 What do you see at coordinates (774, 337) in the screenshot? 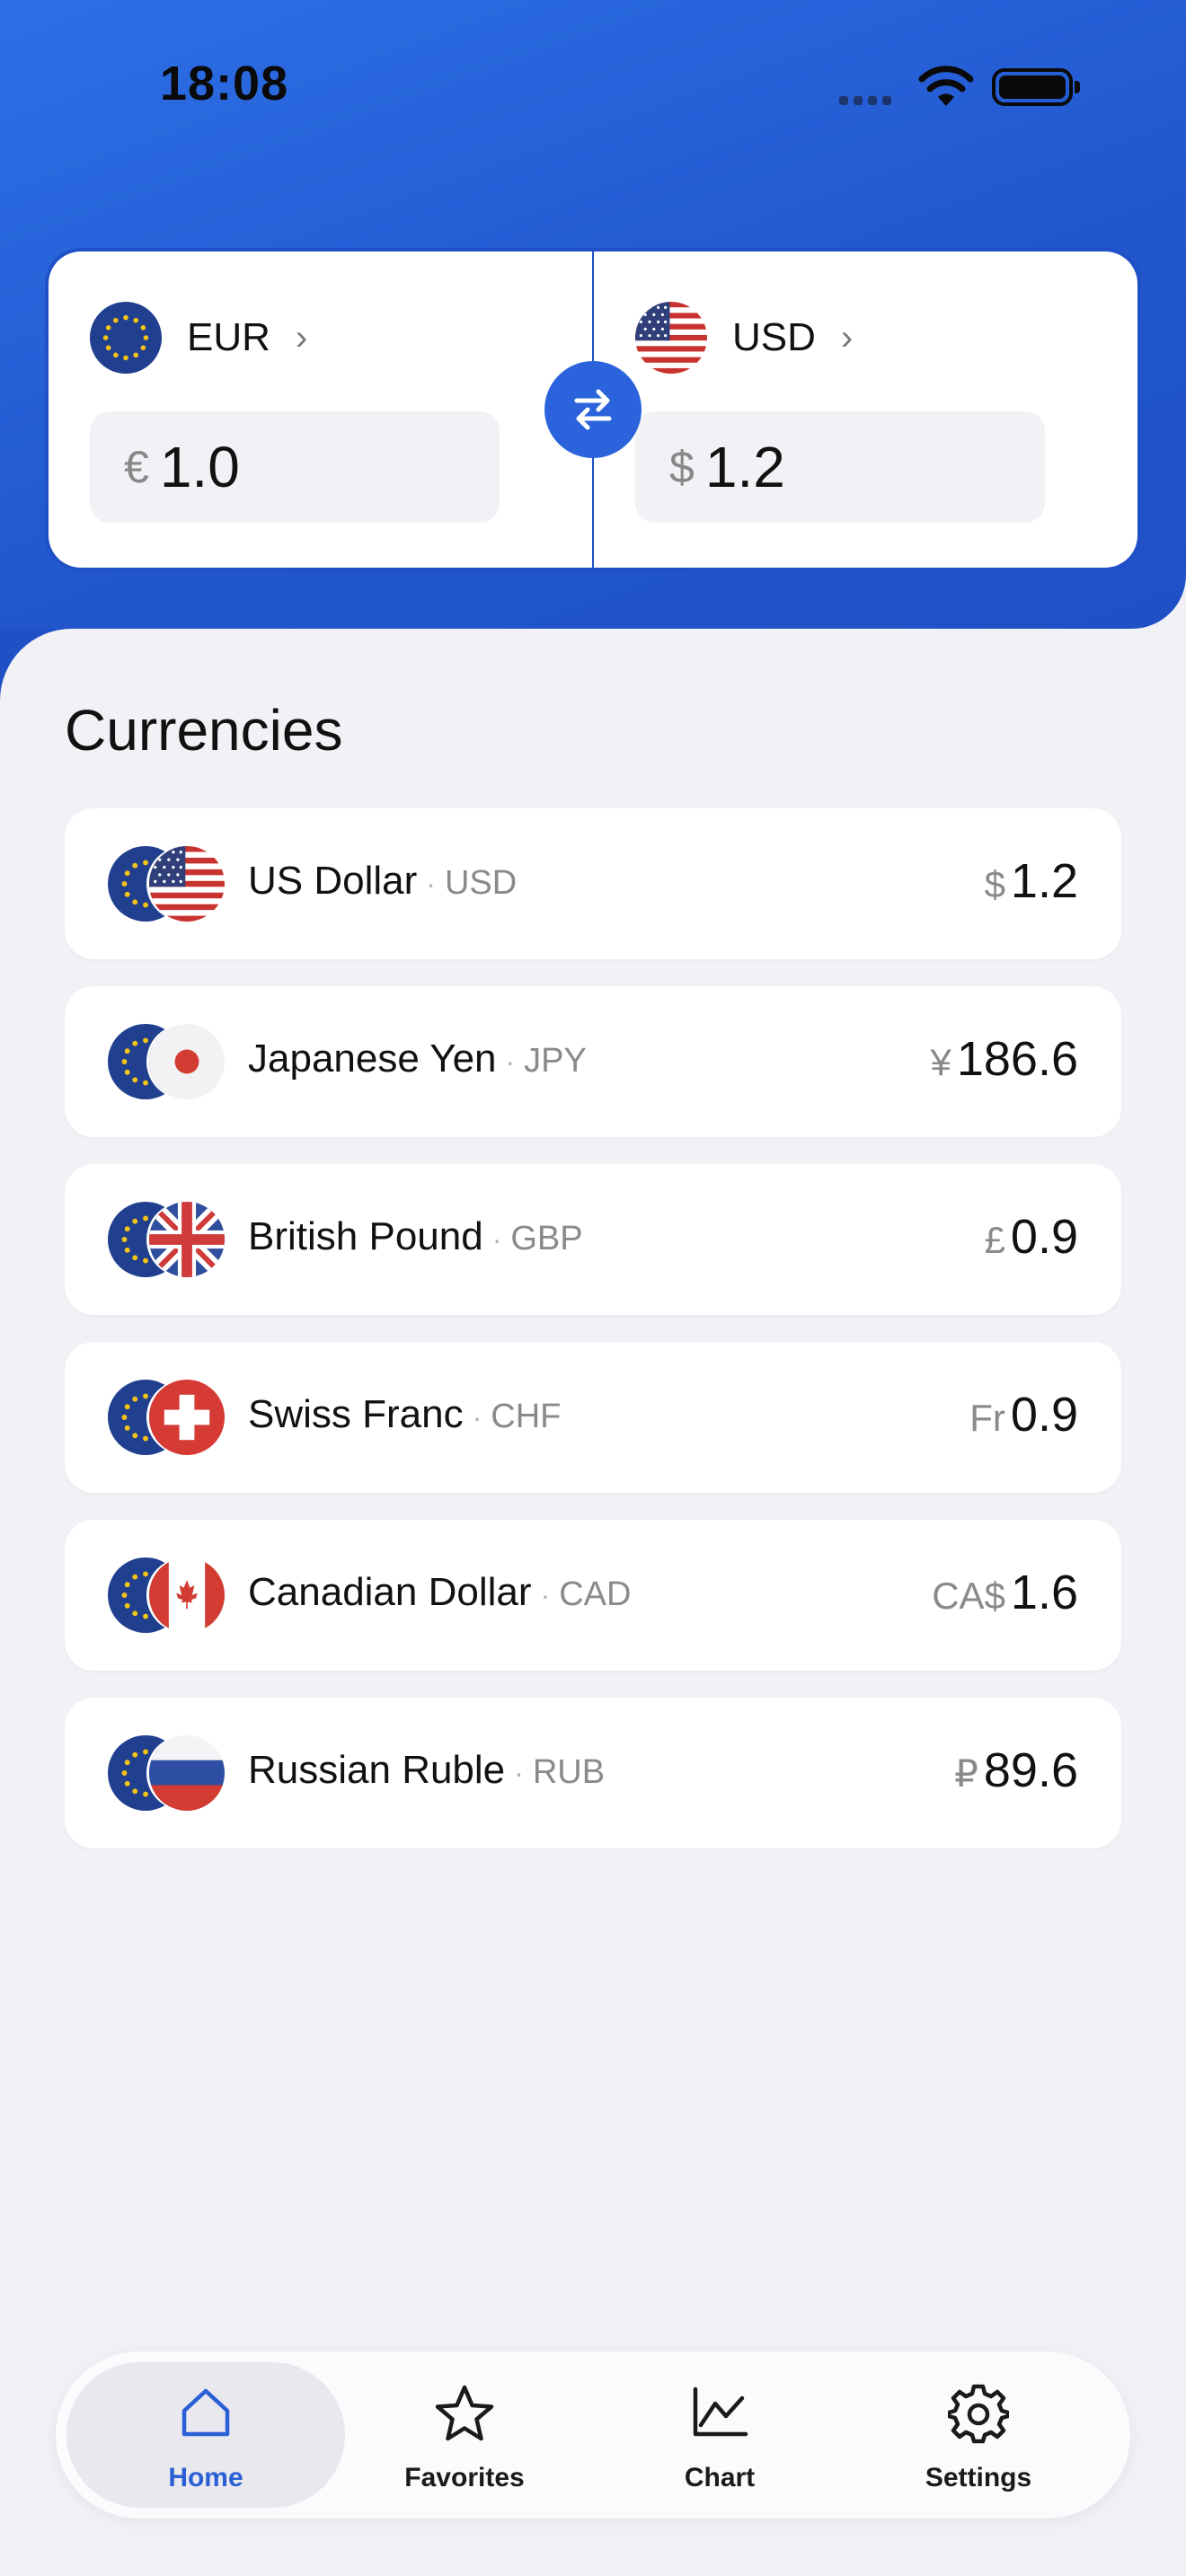
I see `to-currency-code: USD` at bounding box center [774, 337].